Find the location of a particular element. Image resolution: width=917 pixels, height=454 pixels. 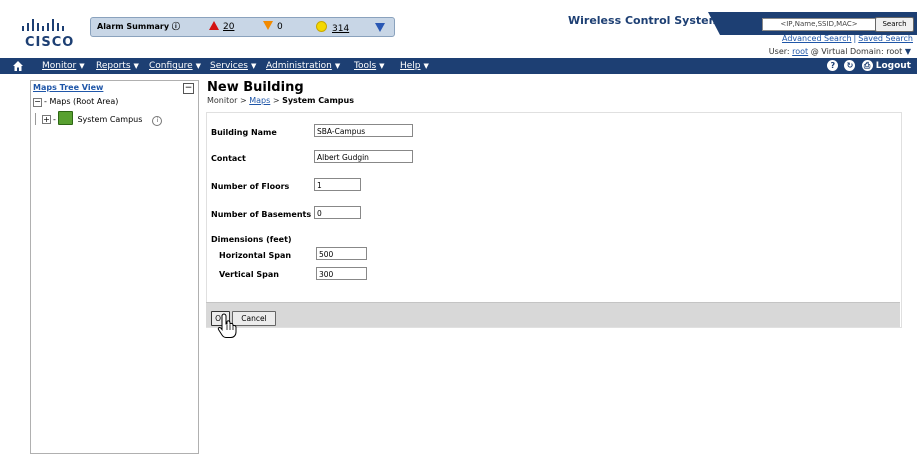

minor-alarm-icon is located at coordinates (321, 26).